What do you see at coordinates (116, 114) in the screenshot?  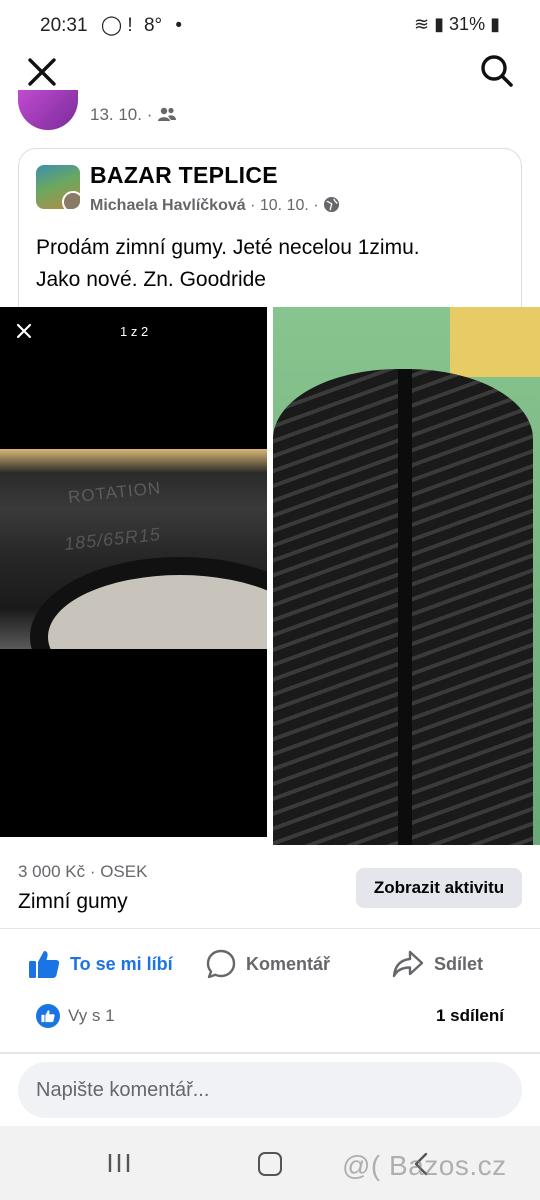 I see `previous-post-date: 13. 10.` at bounding box center [116, 114].